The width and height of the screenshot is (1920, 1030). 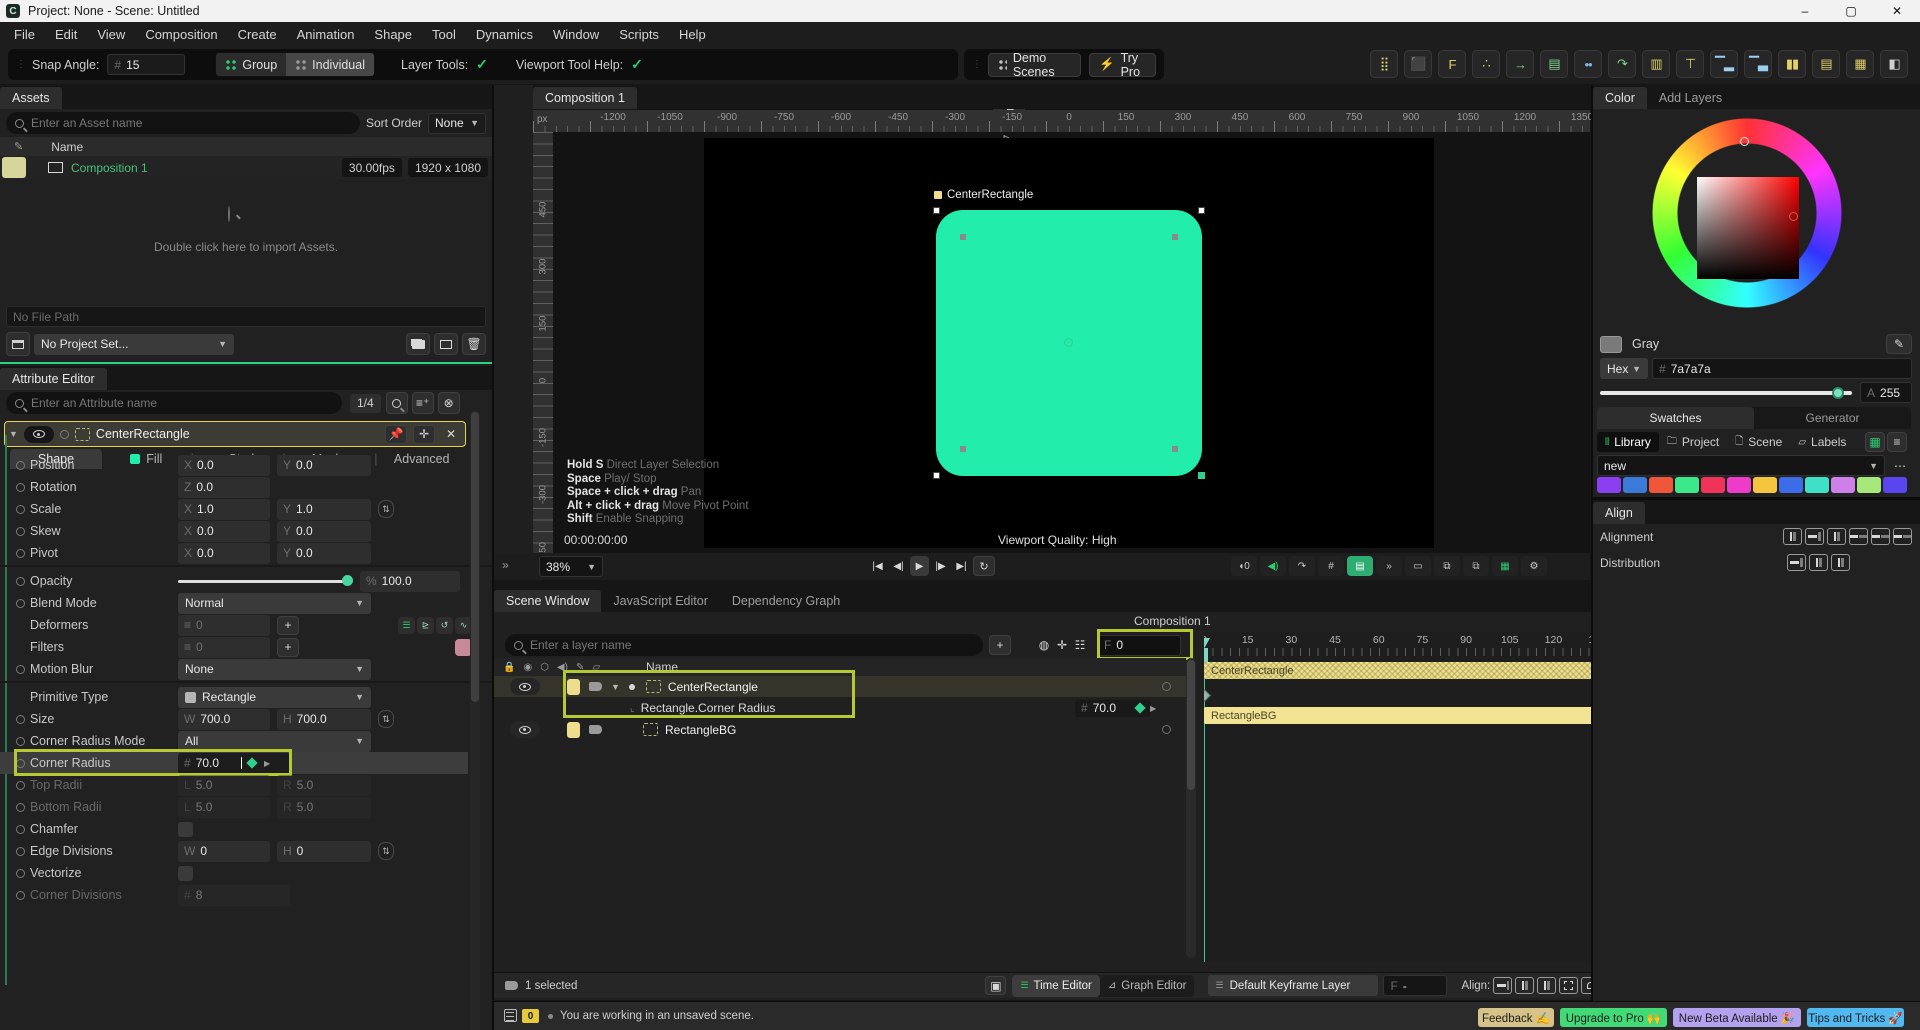 I want to click on play-button: ▶, so click(x=919, y=566).